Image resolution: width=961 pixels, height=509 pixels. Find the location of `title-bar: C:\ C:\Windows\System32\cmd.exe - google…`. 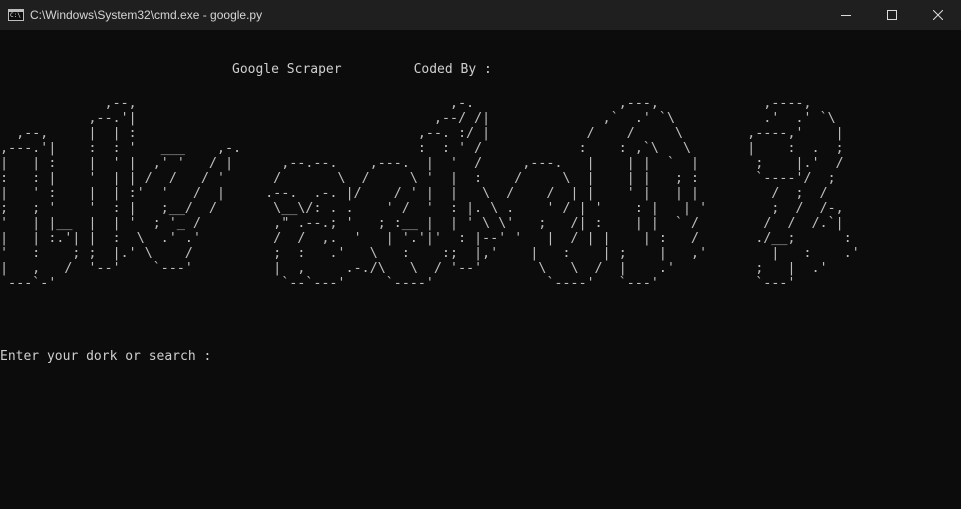

title-bar: C:\ C:\Windows\System32\cmd.exe - google… is located at coordinates (480, 15).